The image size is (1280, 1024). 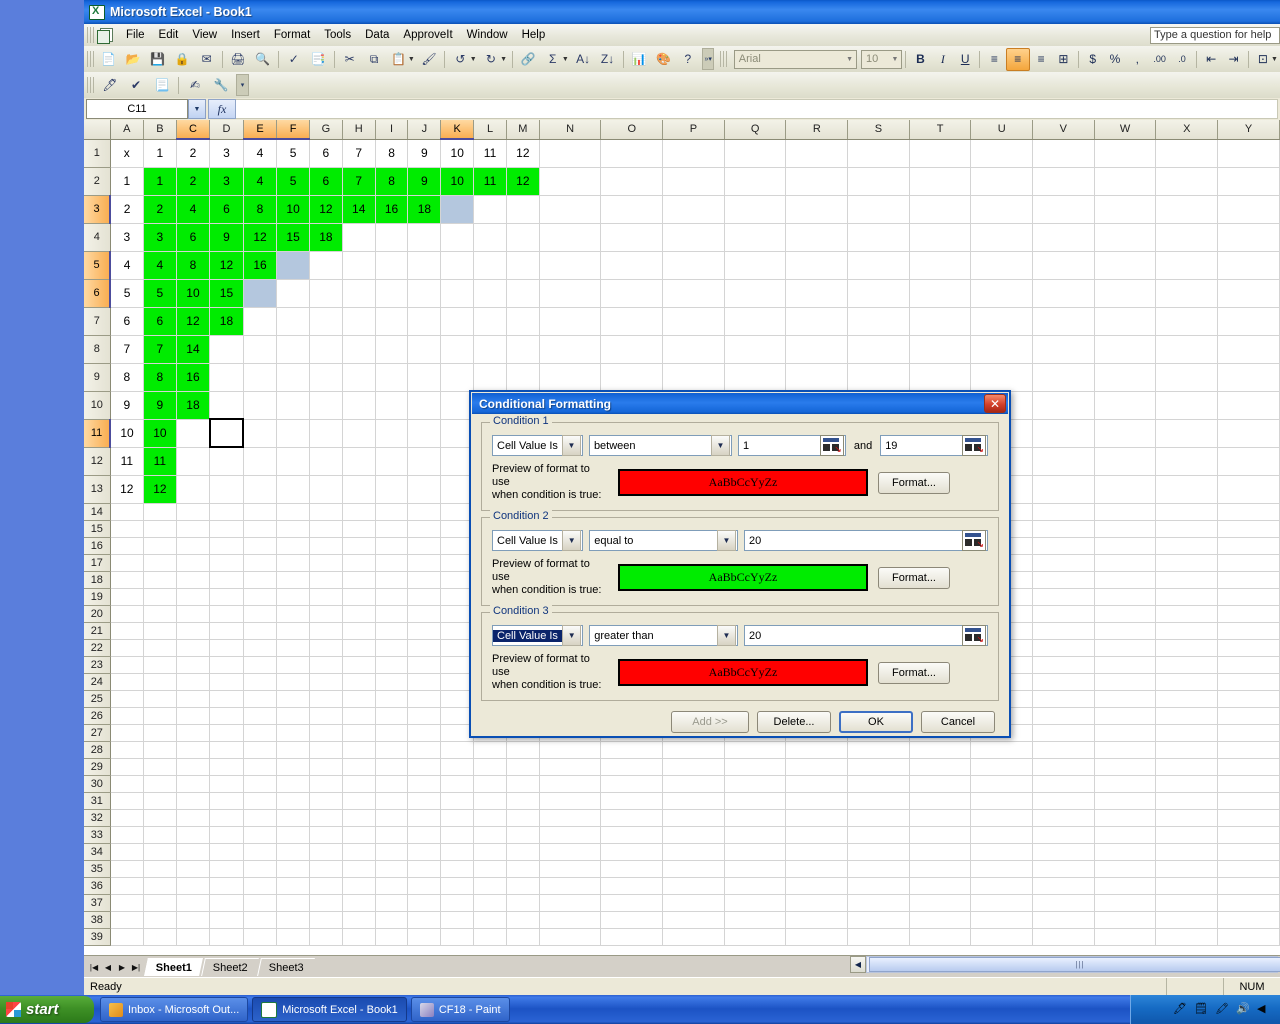 I want to click on cell-d12, so click(x=226, y=461).